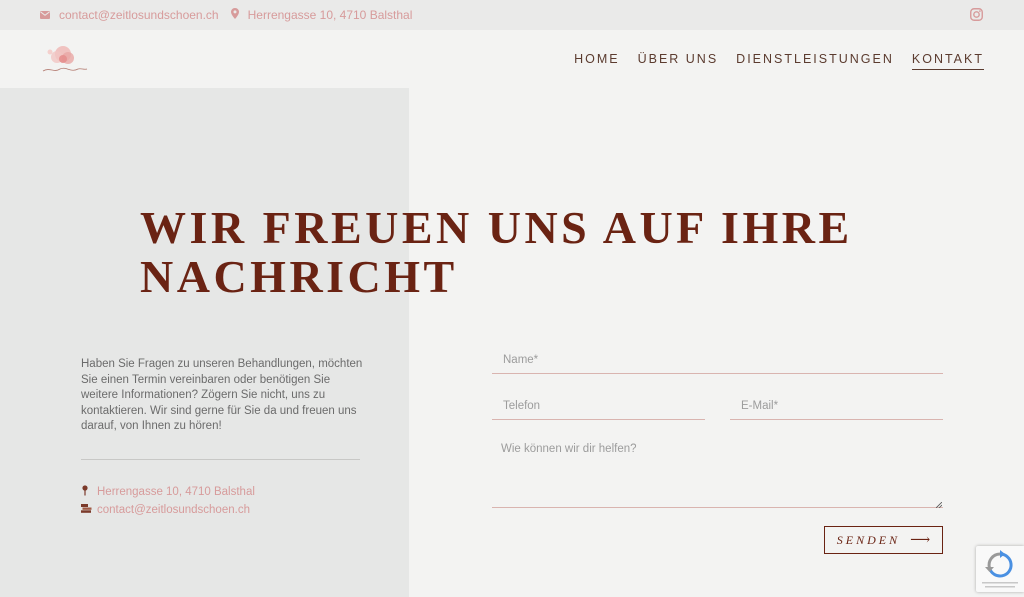 The height and width of the screenshot is (597, 1024). What do you see at coordinates (176, 492) in the screenshot?
I see `contact-address-text: Herrengasse 10, 4710 Balsthal` at bounding box center [176, 492].